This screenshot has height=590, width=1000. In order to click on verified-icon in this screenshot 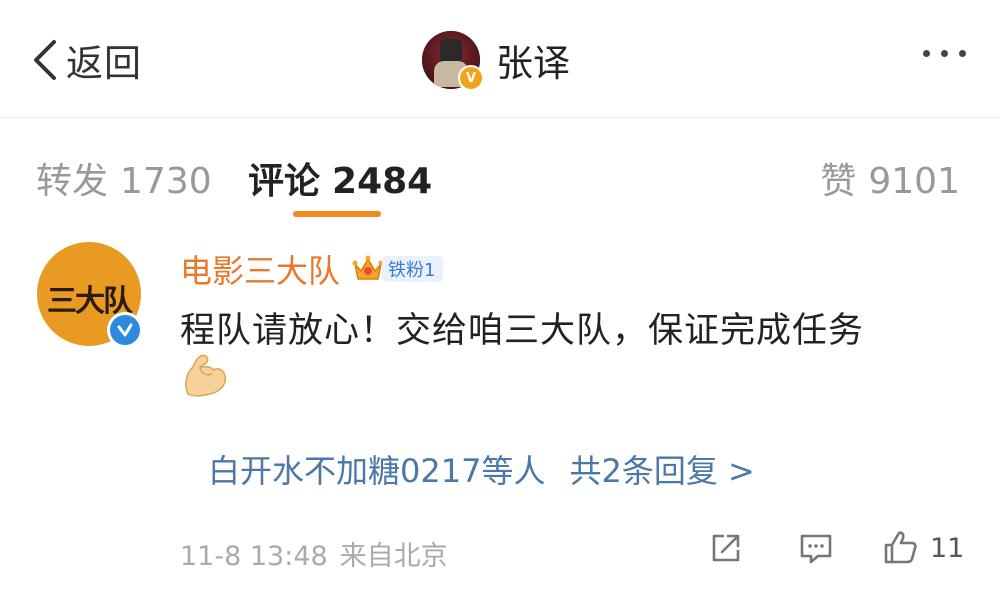, I will do `click(125, 330)`.